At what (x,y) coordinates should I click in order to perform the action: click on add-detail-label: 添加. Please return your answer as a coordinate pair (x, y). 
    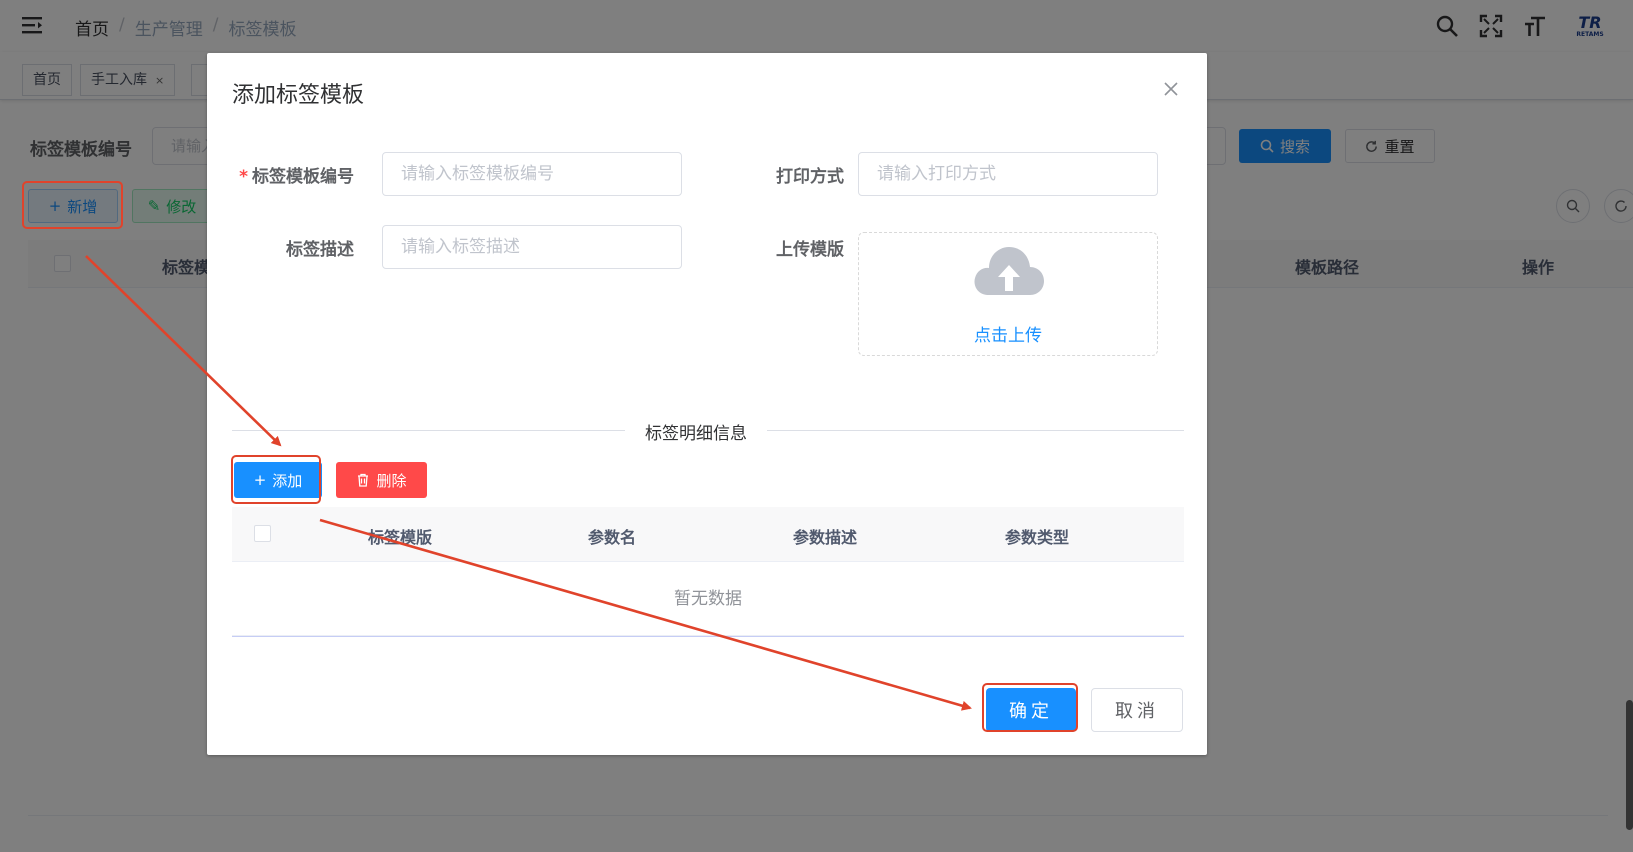
    Looking at the image, I should click on (287, 480).